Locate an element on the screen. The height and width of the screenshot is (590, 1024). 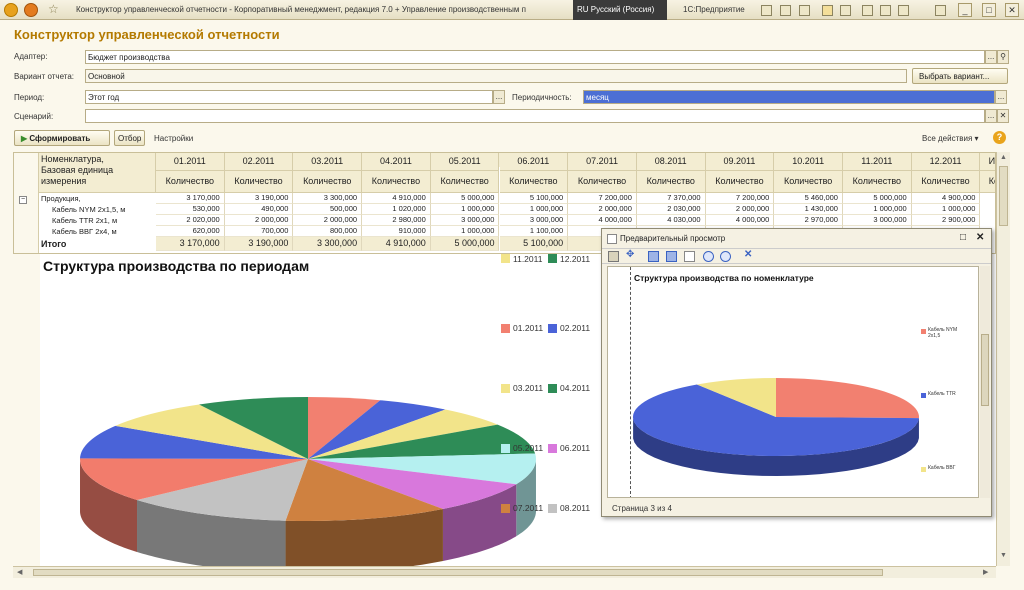
adapter-search-icon: ⚲ is located at coordinates (1003, 57).